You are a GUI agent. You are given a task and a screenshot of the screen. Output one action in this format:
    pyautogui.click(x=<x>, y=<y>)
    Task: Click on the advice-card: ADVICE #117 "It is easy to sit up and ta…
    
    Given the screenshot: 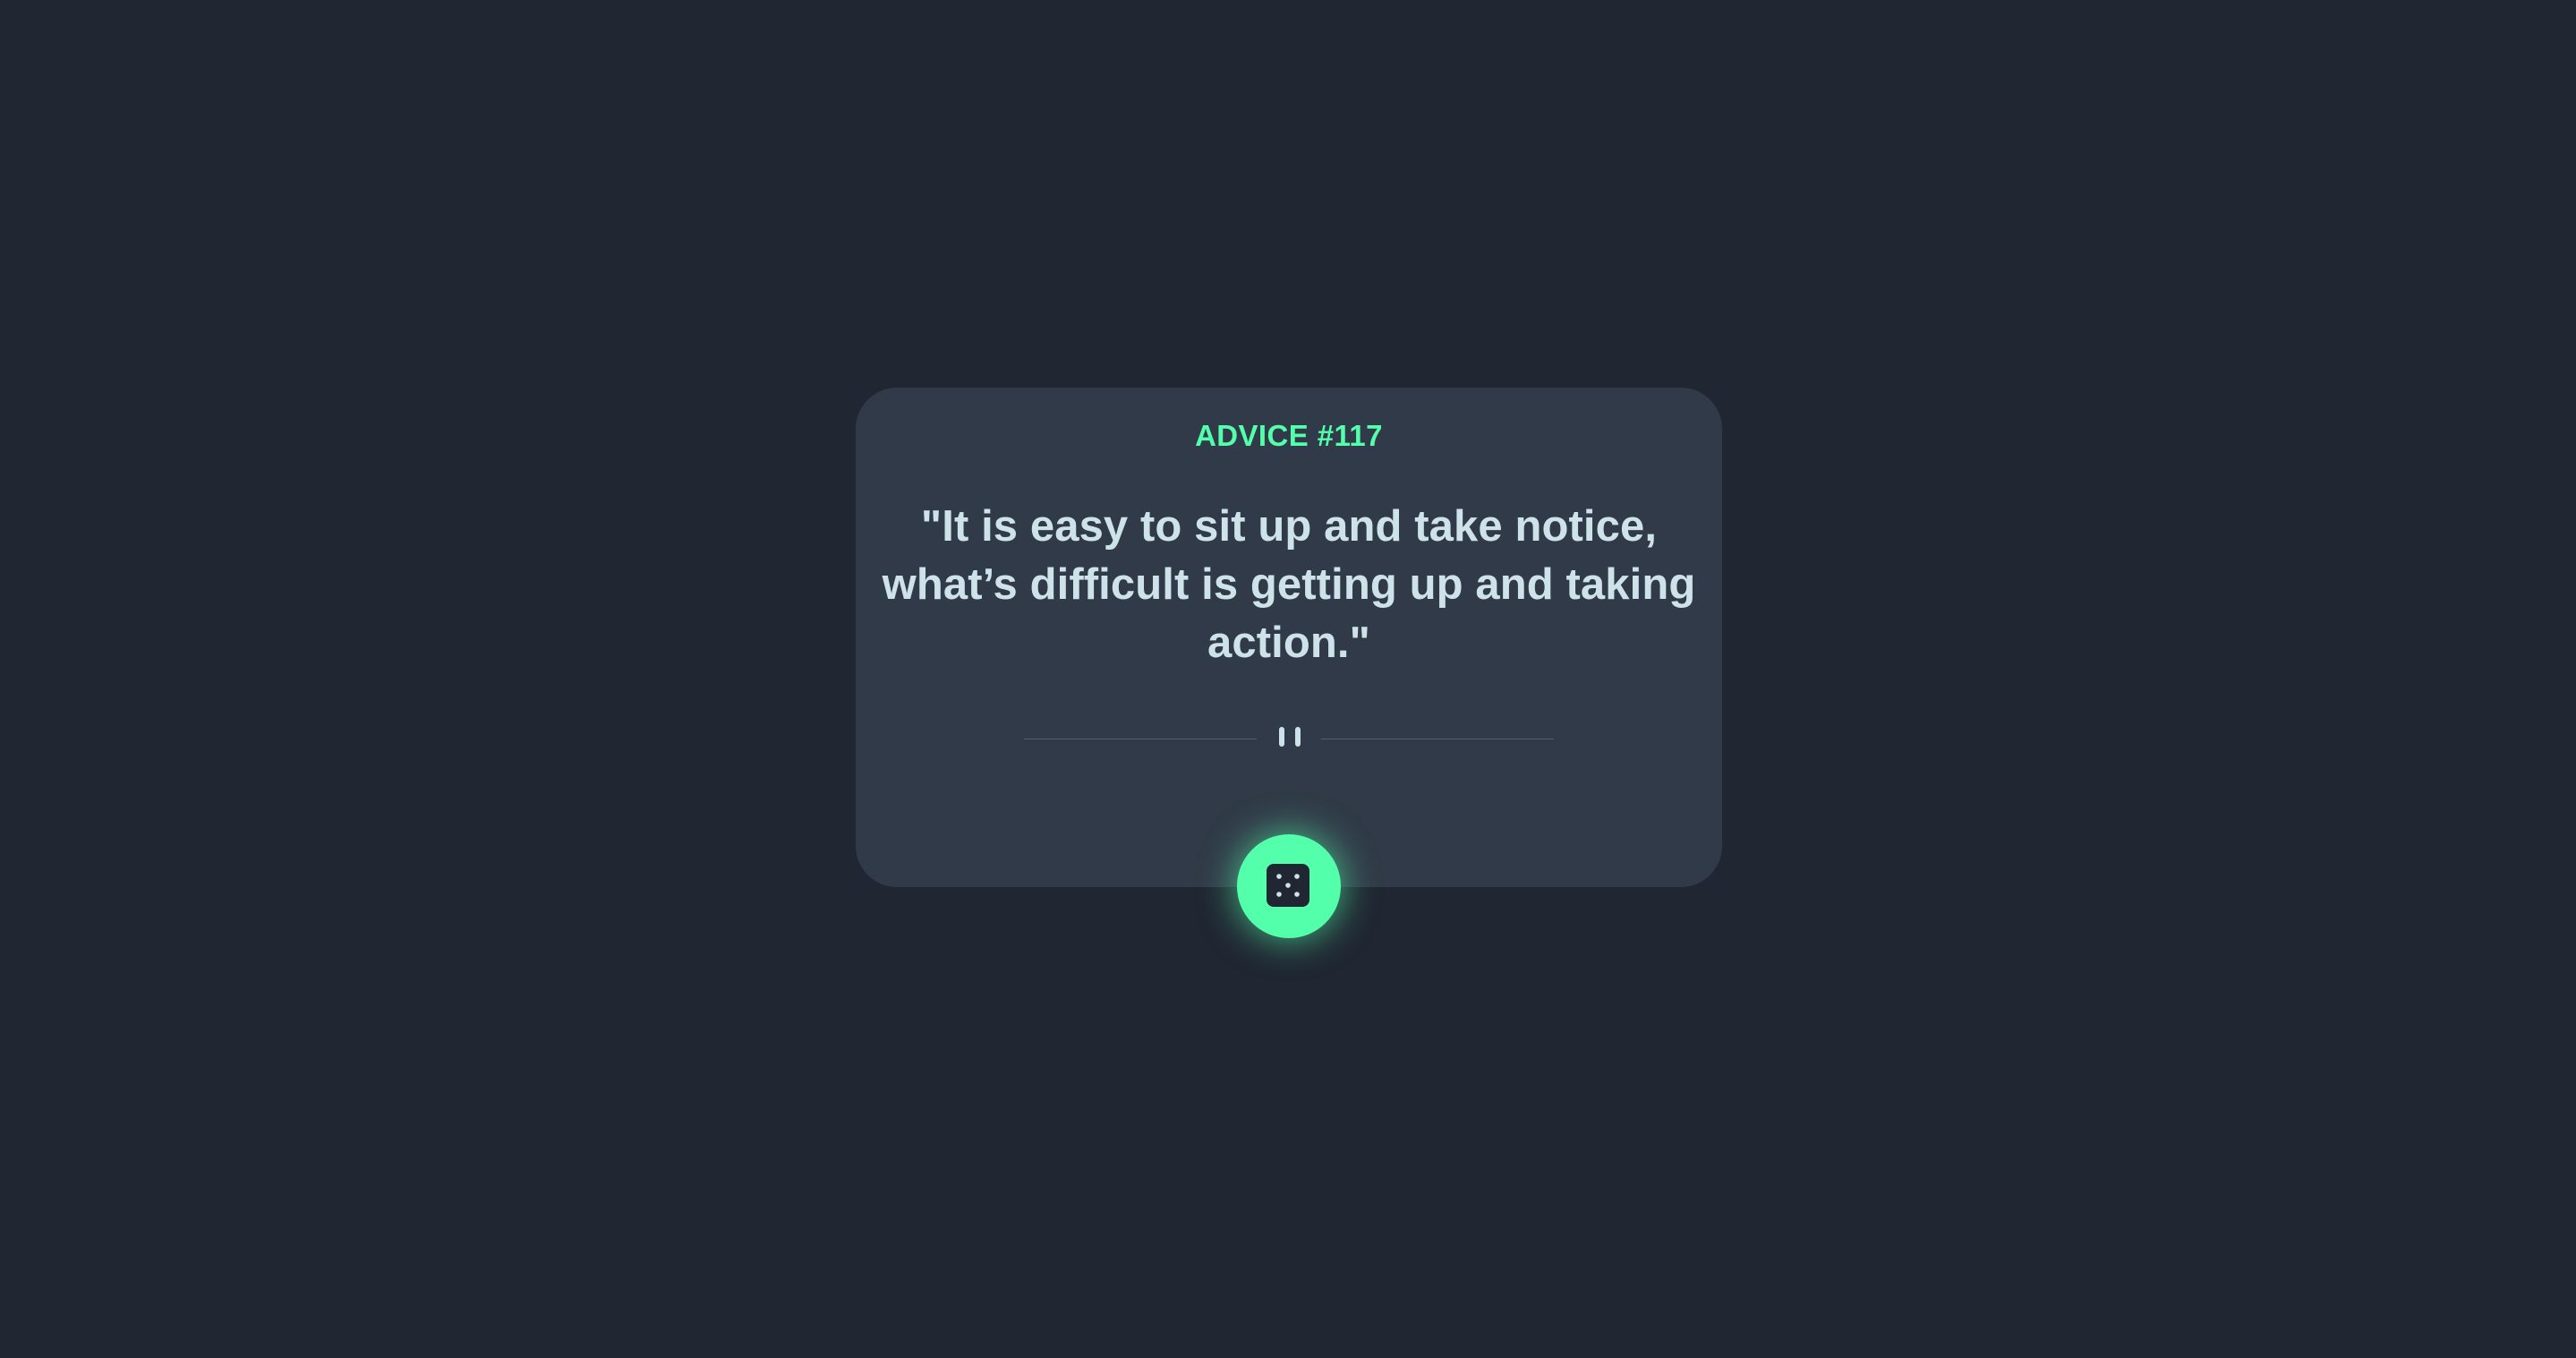 What is the action you would take?
    pyautogui.click(x=1289, y=637)
    